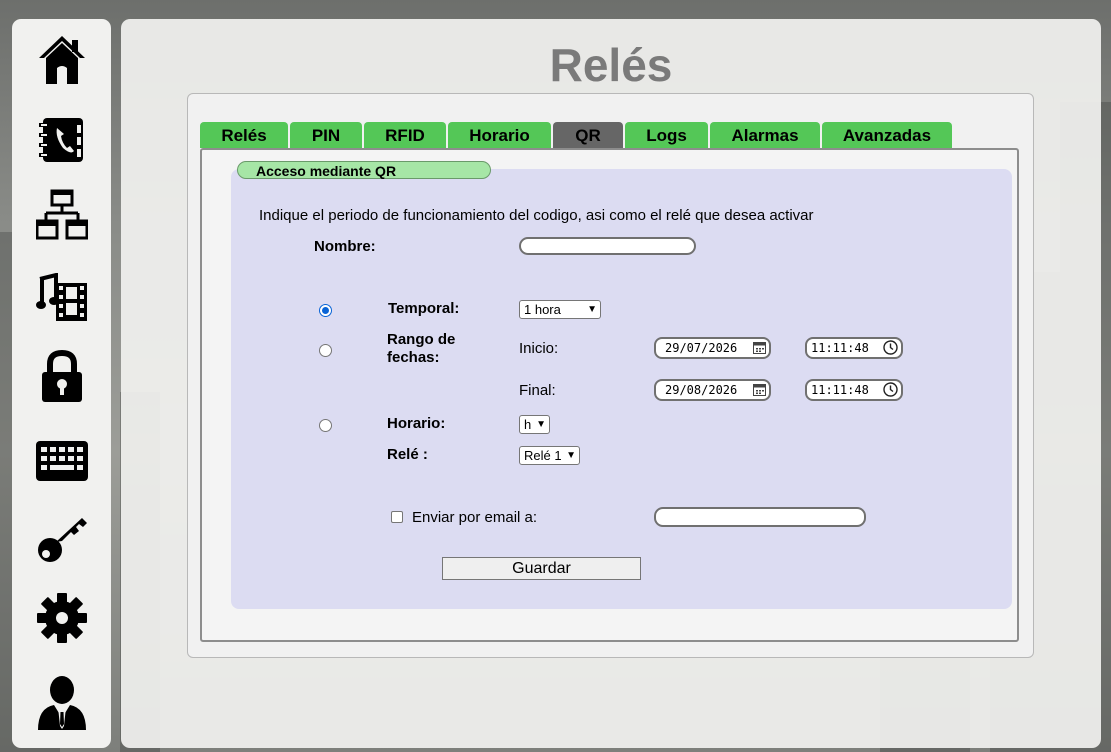  What do you see at coordinates (760, 517) in the screenshot?
I see `email-input` at bounding box center [760, 517].